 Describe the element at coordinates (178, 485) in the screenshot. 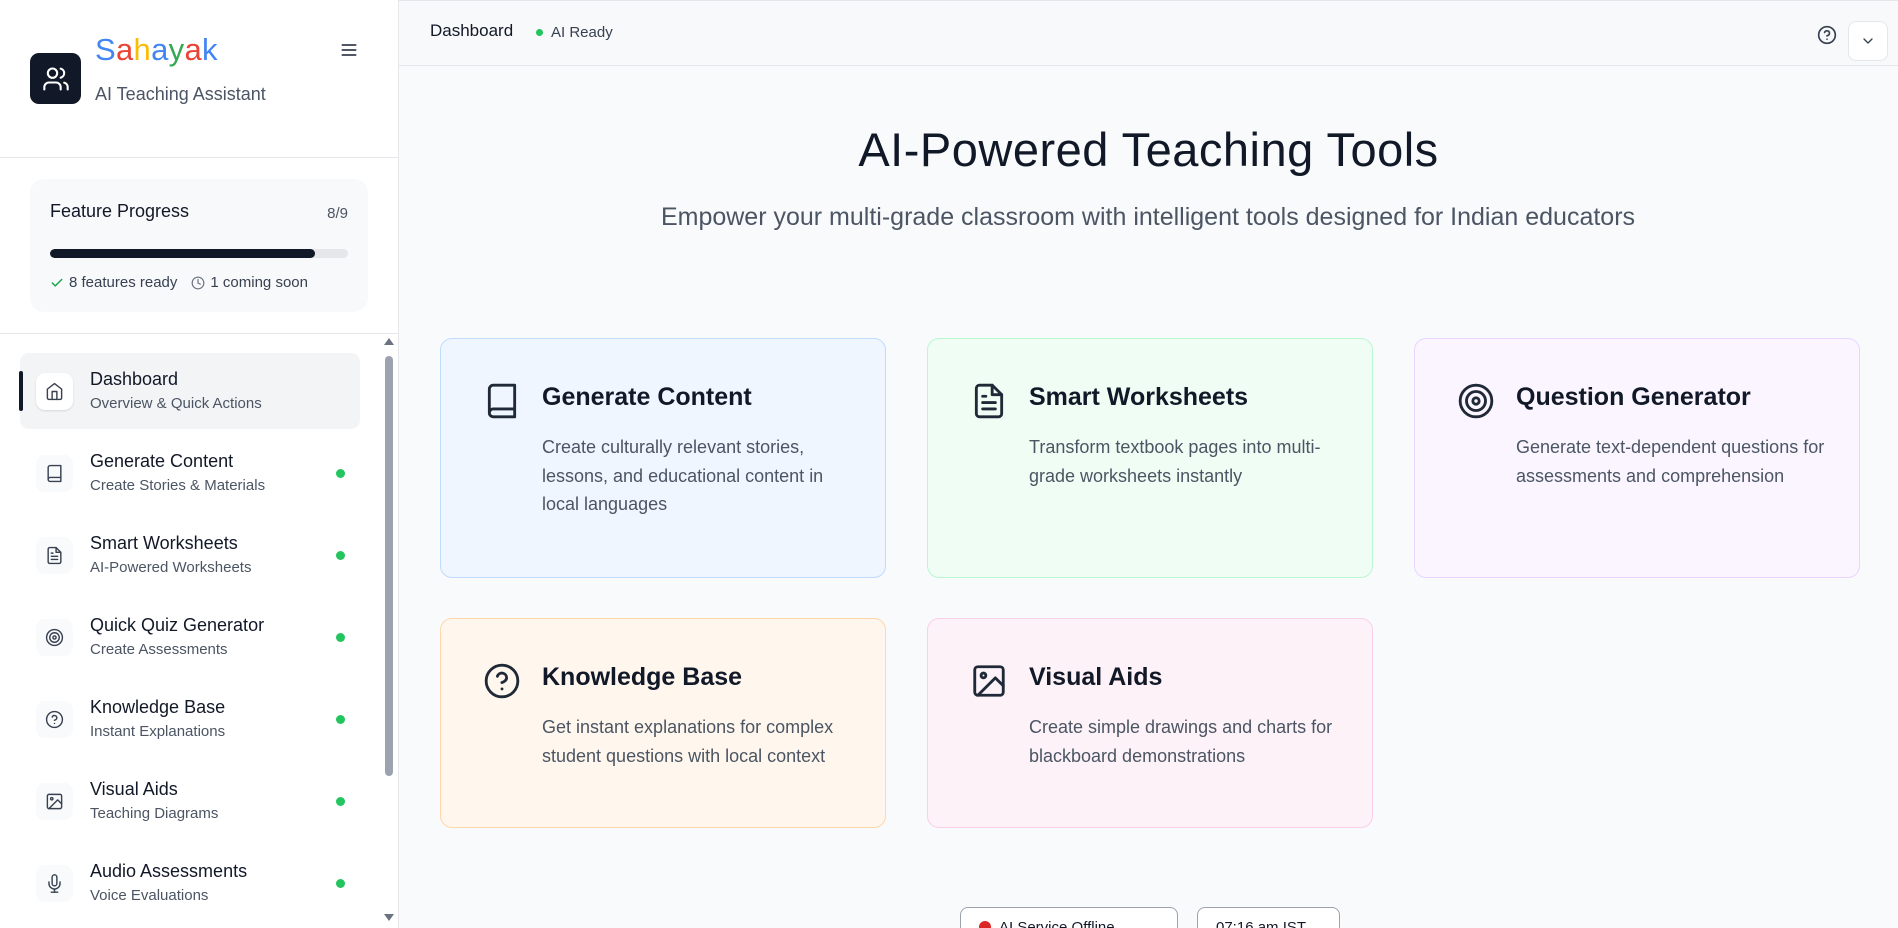

I see `sidebar-item-subtitle: Create Stories & Materials` at that location.